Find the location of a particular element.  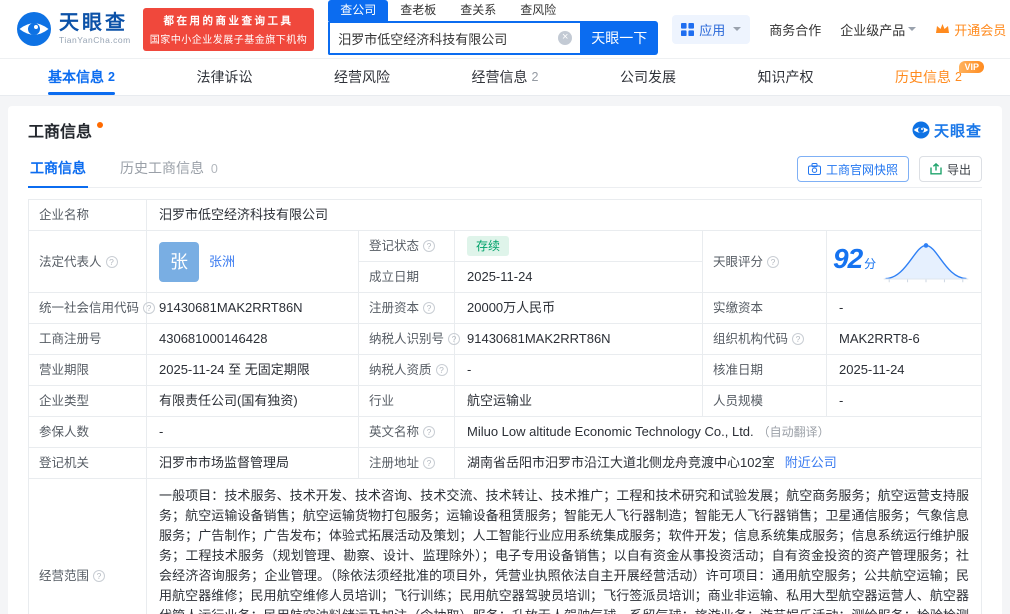

tab-label: 公司发展 is located at coordinates (647, 77).